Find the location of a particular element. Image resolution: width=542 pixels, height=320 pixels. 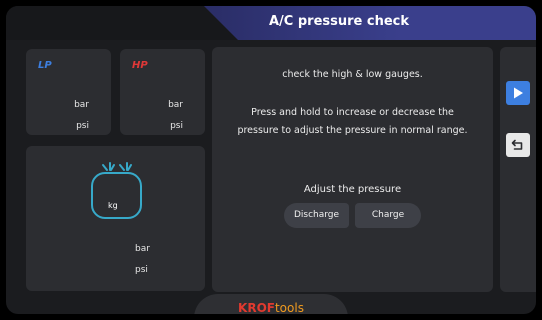

brand-logo: KROFtools is located at coordinates (271, 307).